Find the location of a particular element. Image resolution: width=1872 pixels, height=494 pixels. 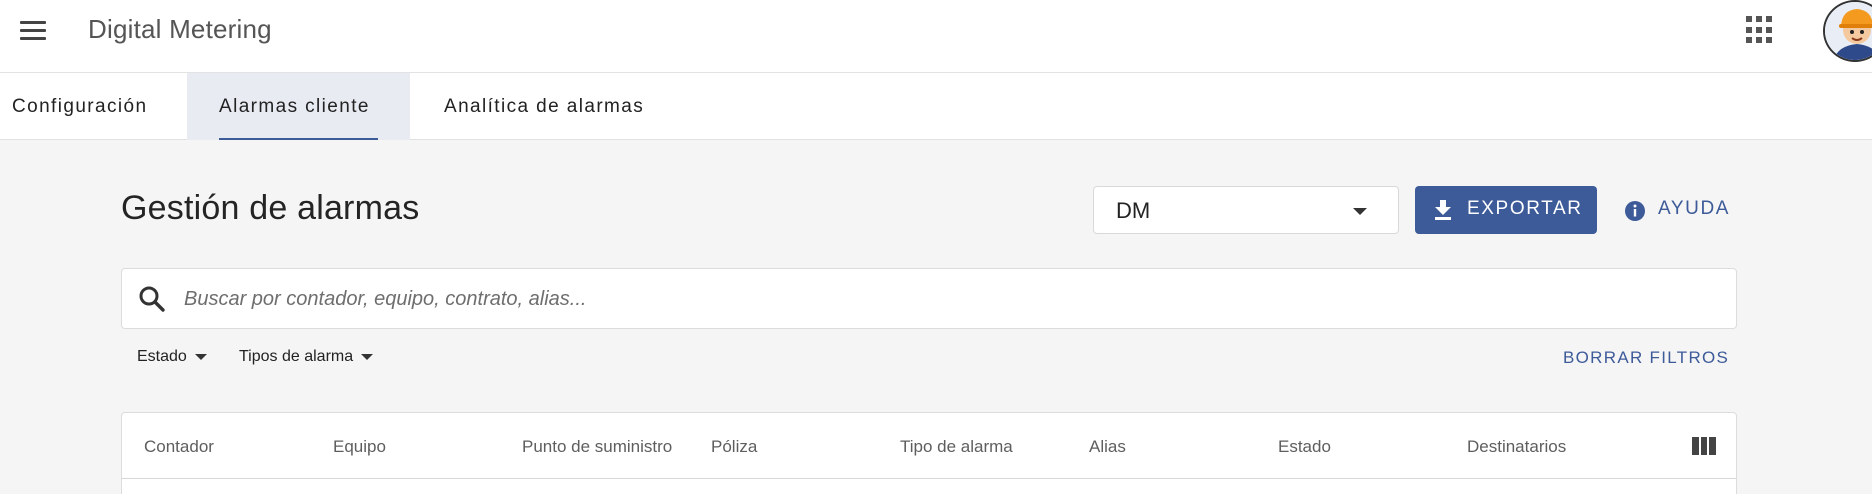

column-header-estado: Estado is located at coordinates (1304, 447).